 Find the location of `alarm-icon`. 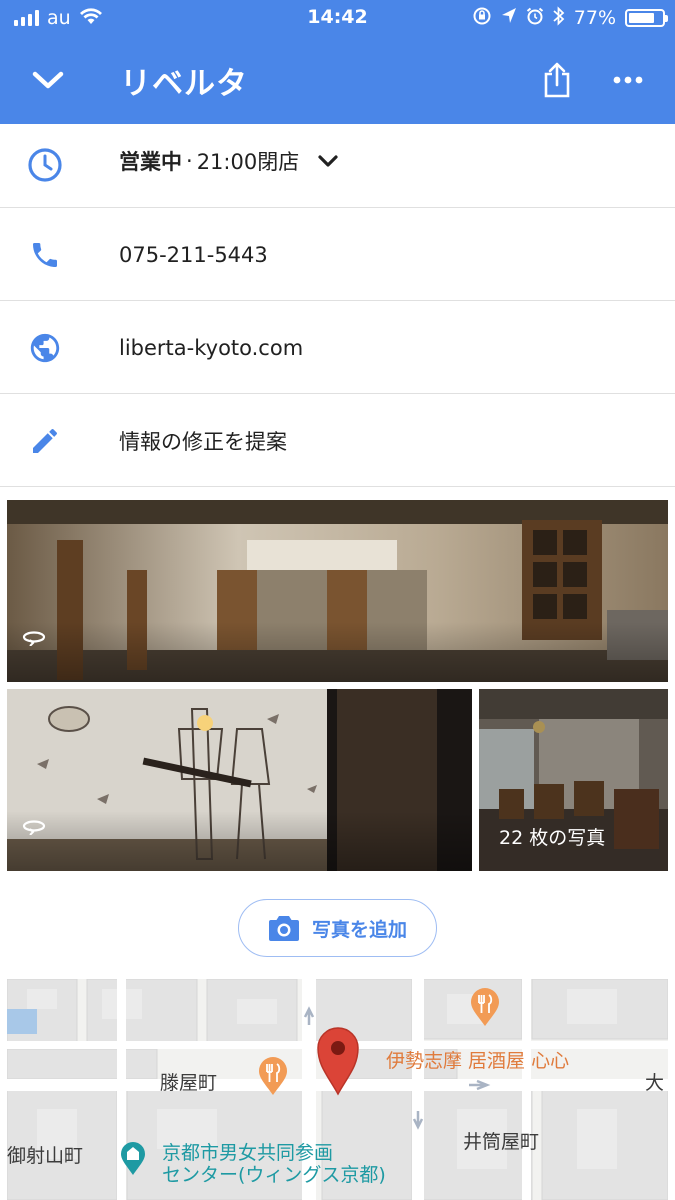

alarm-icon is located at coordinates (535, 18).